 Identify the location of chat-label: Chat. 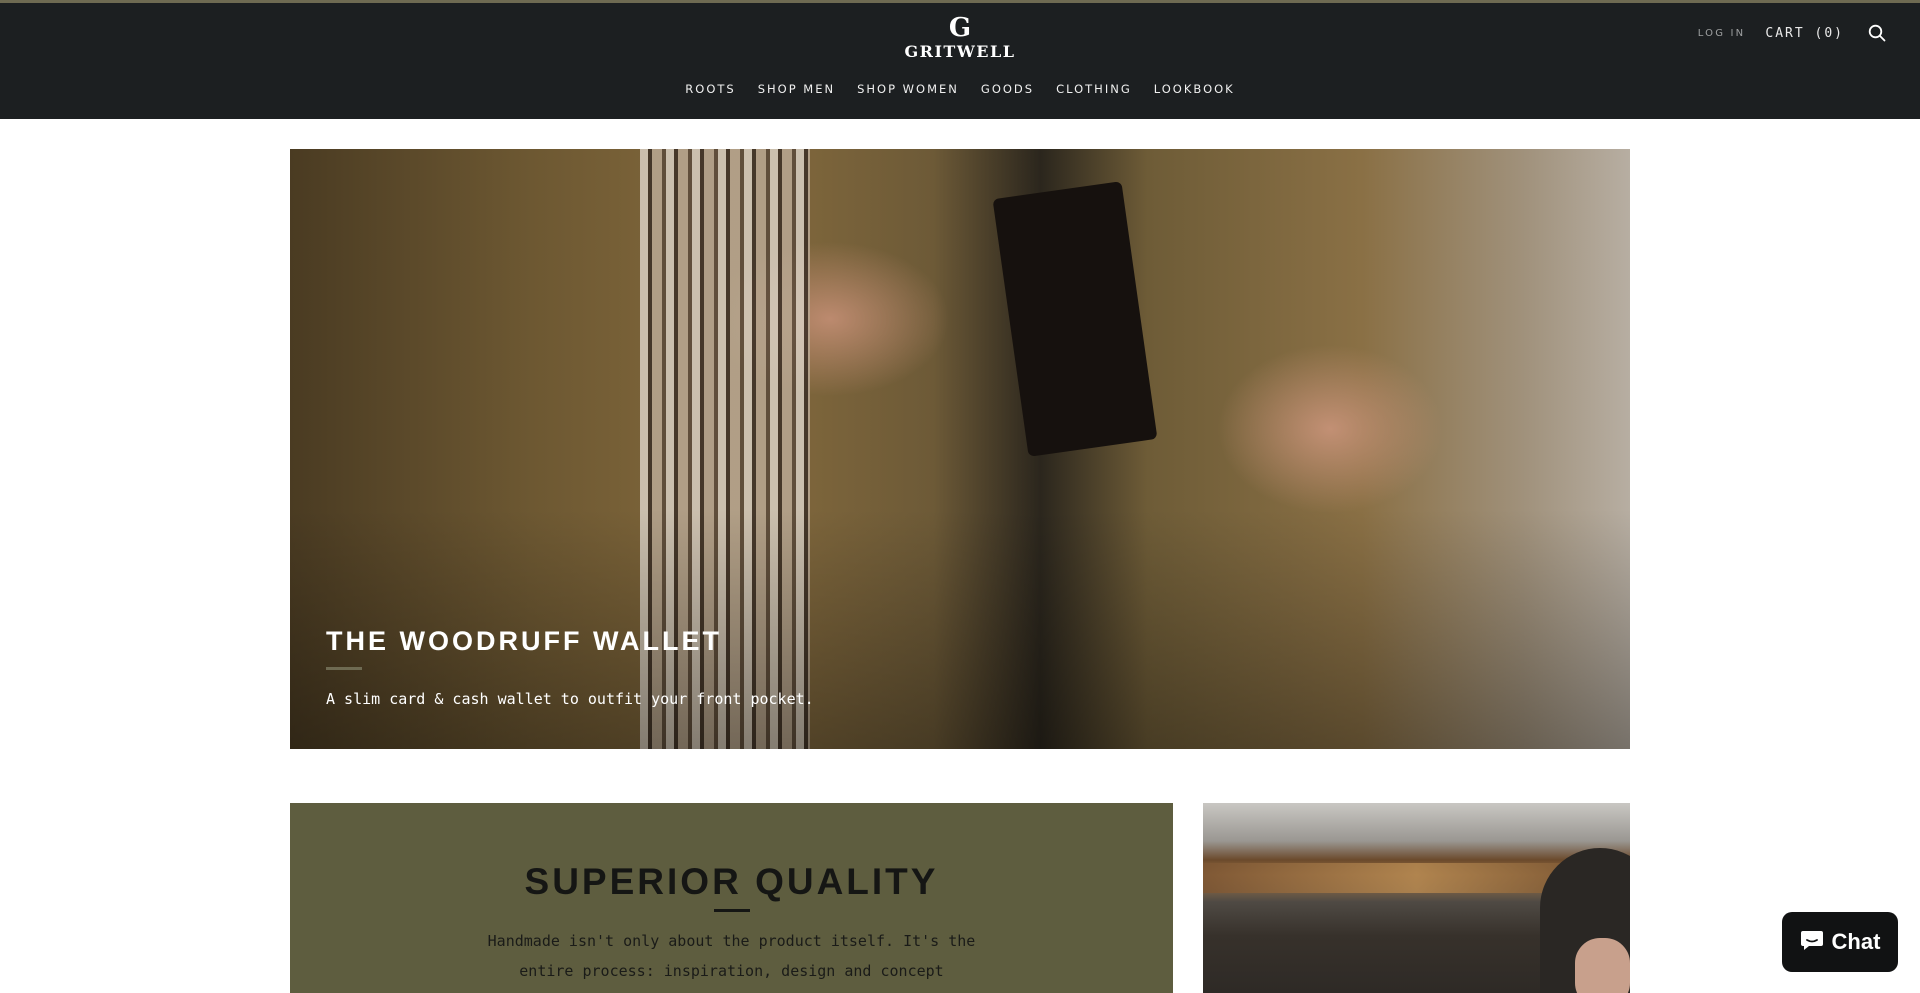
(1856, 941).